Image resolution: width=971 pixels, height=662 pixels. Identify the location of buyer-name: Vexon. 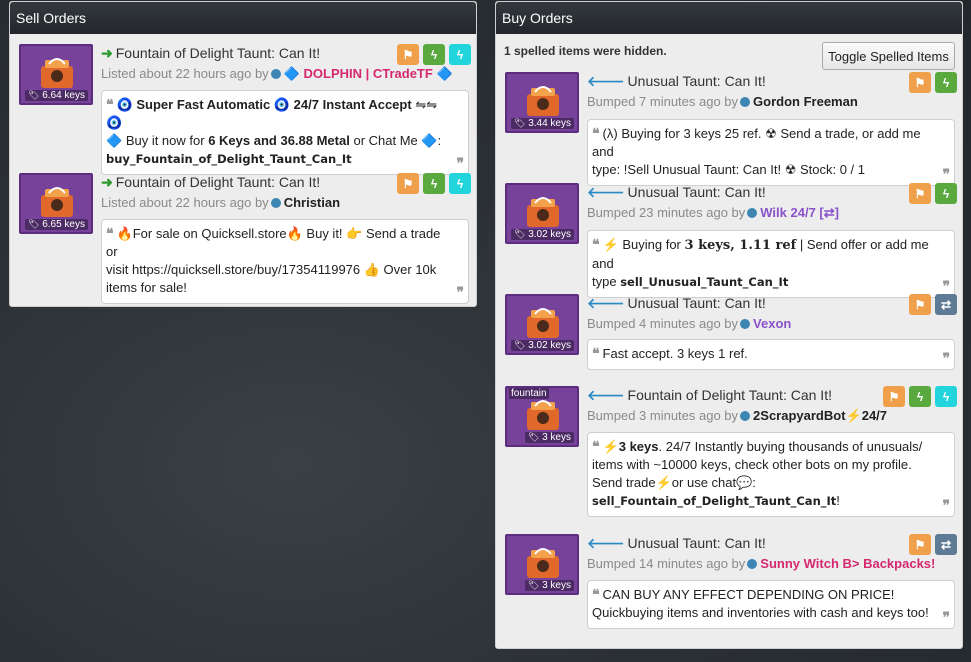
(772, 323).